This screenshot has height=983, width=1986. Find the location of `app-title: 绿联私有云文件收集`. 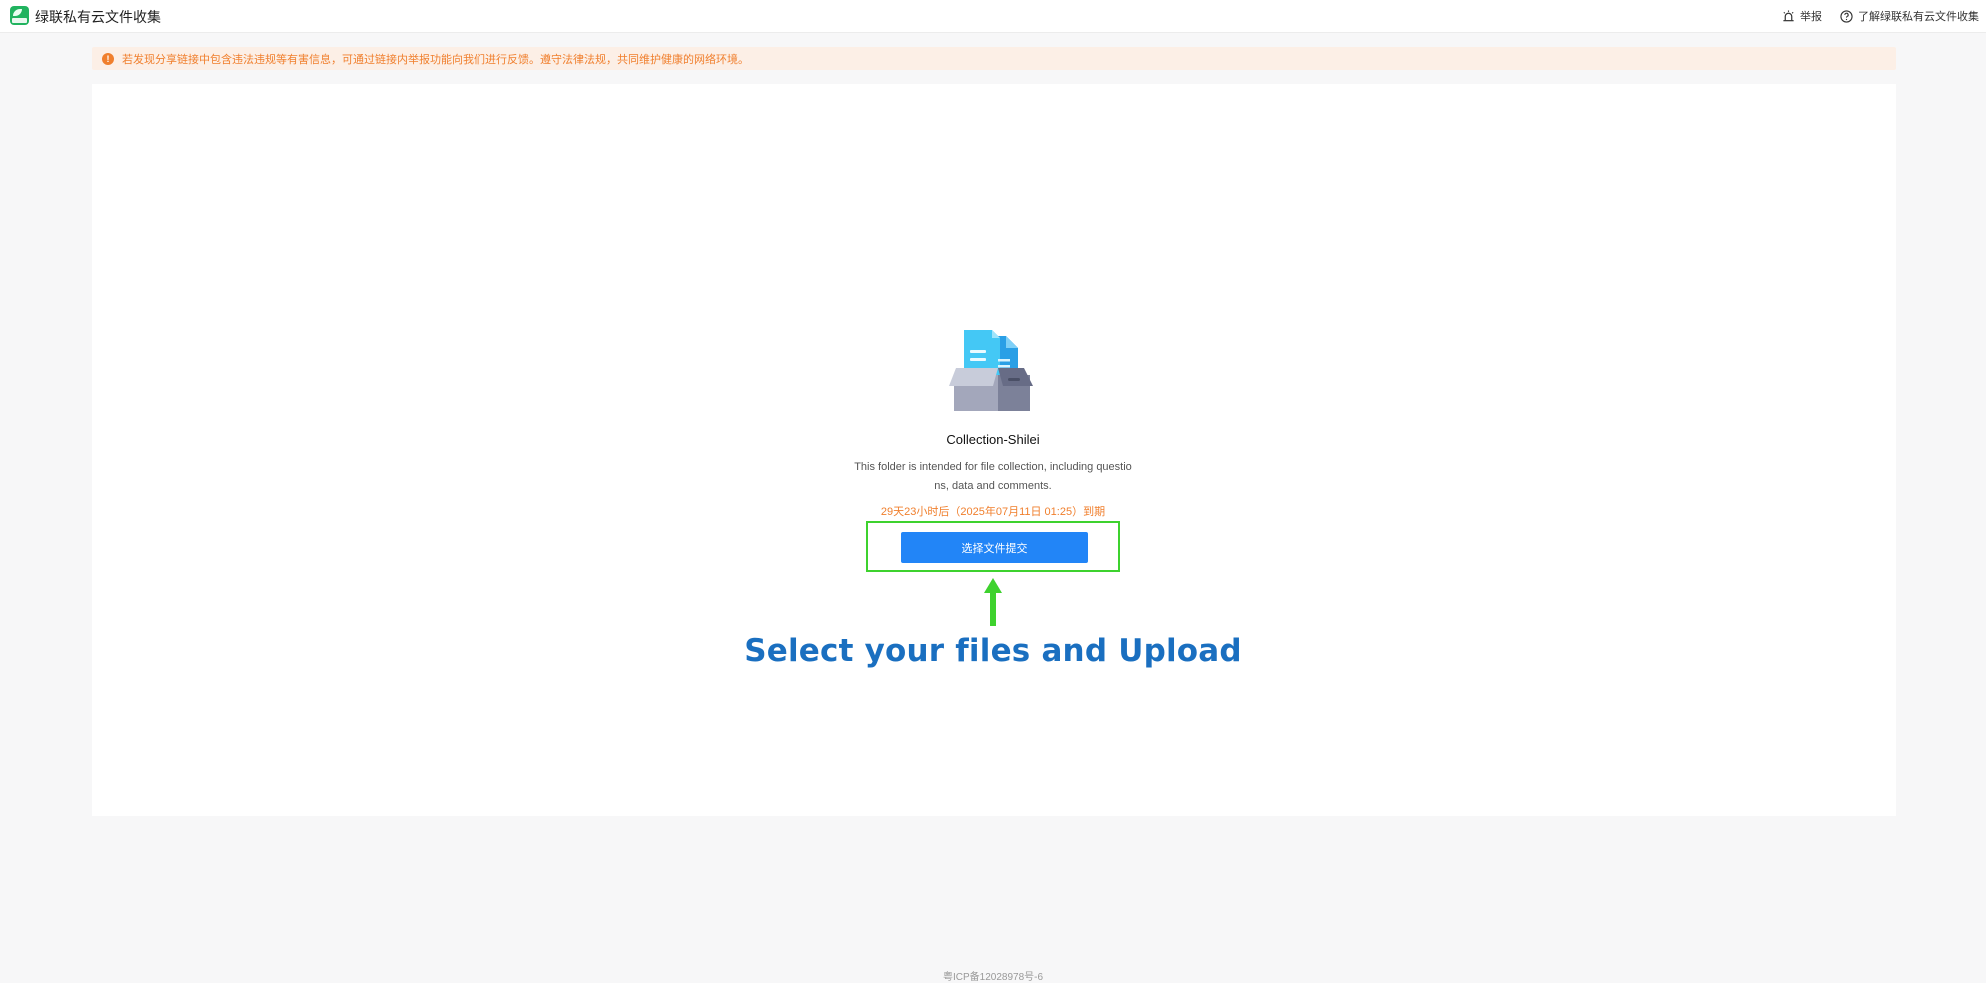

app-title: 绿联私有云文件收集 is located at coordinates (98, 17).